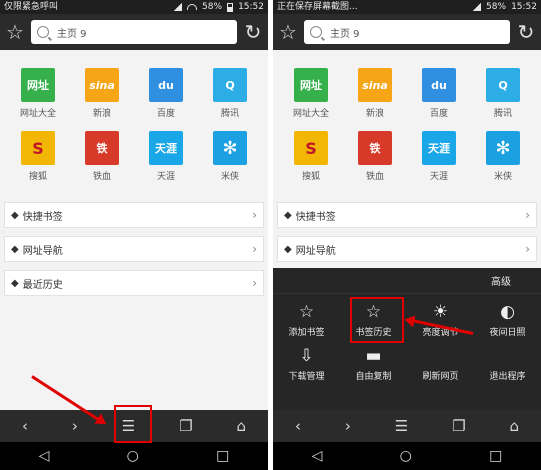 This screenshot has width=541, height=470. Describe the element at coordinates (507, 320) in the screenshot. I see `menu-item-night-mode: ◐ 夜间日照` at that location.